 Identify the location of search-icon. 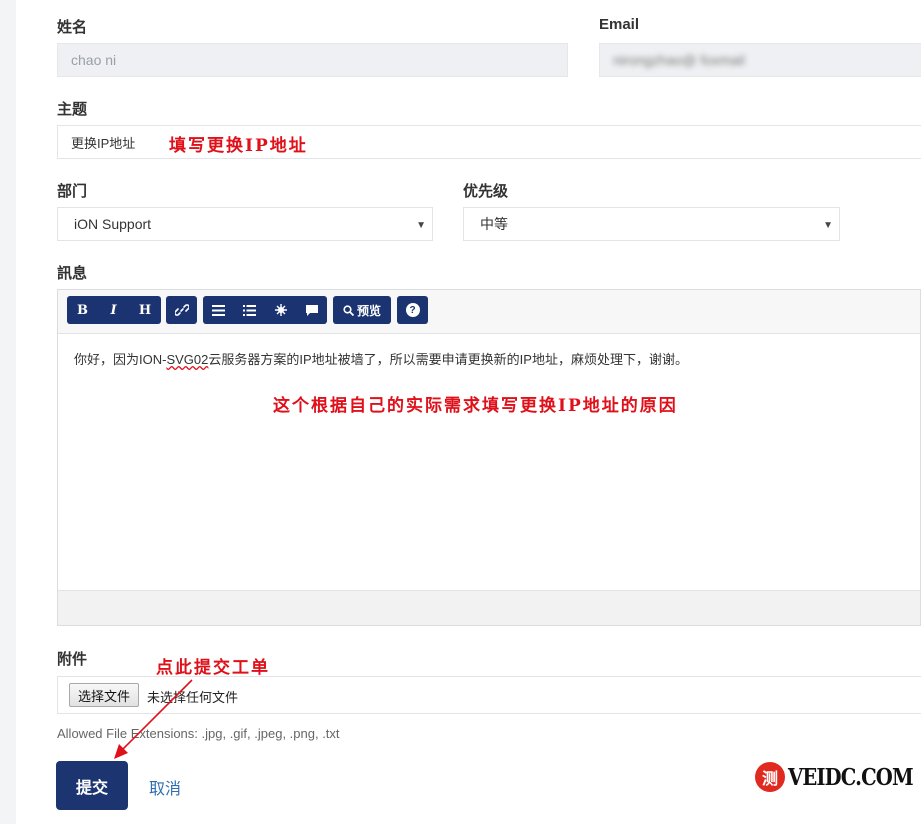
(348, 310).